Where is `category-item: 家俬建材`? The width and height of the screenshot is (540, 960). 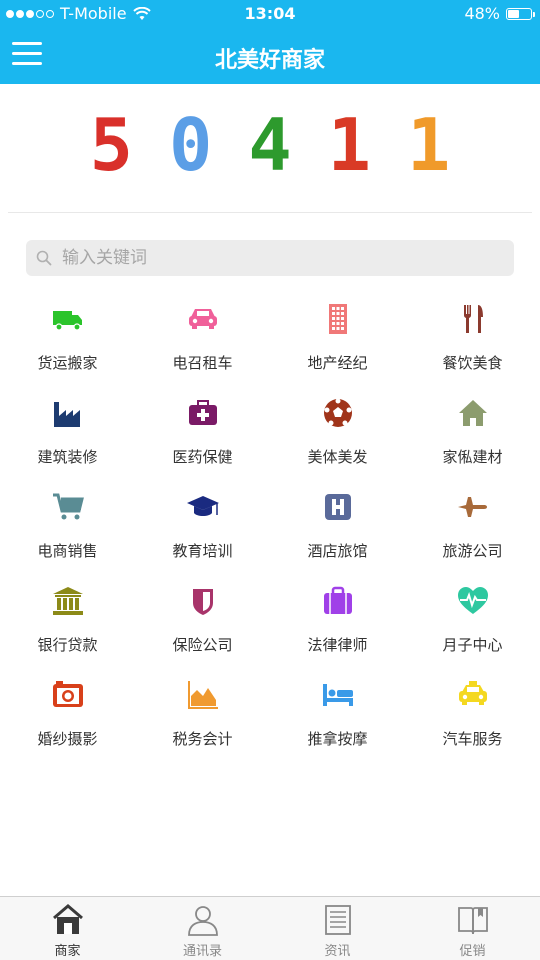 category-item: 家俬建材 is located at coordinates (472, 437).